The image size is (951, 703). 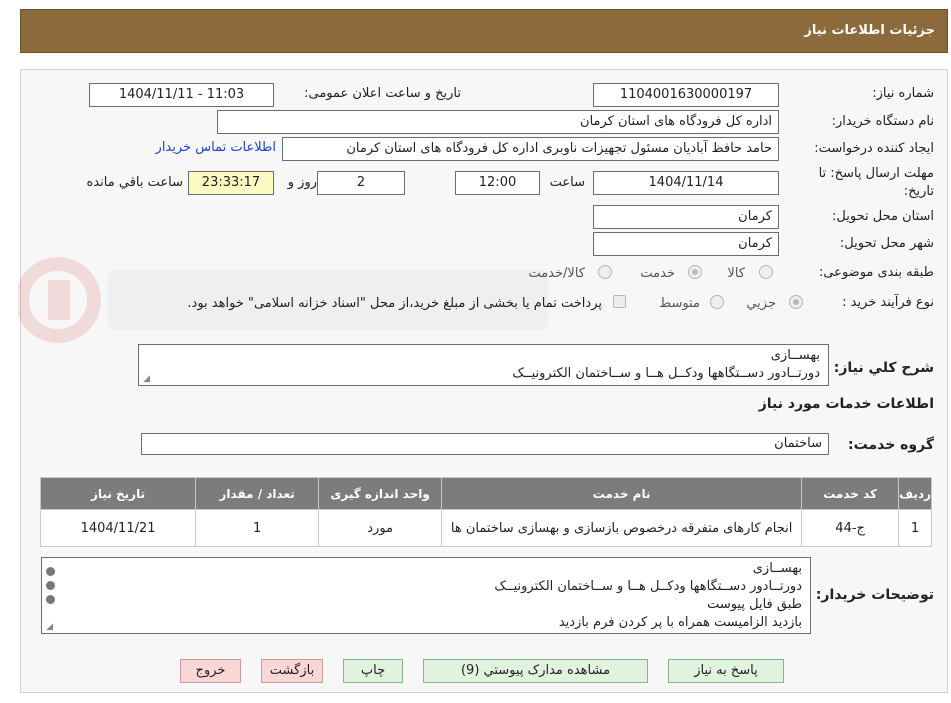 What do you see at coordinates (850, 493) in the screenshot?
I see `column-header-service-code: کد خدمت` at bounding box center [850, 493].